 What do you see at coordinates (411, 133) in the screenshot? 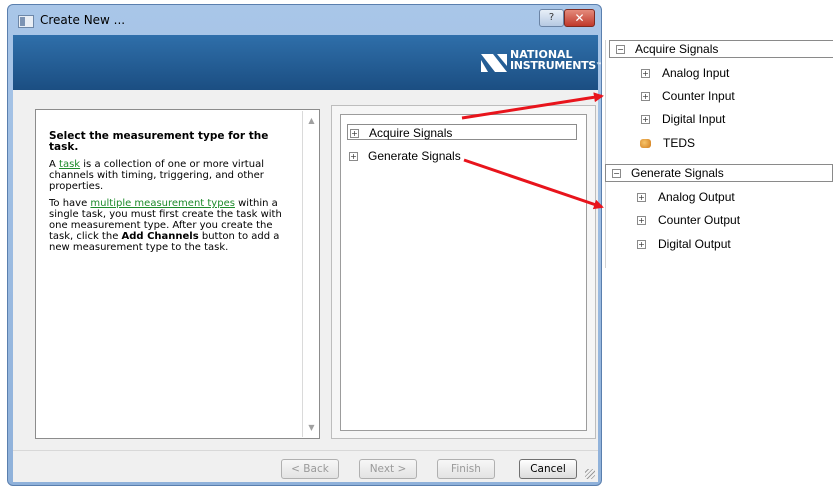
I see `tree-item-label: Acquire Signals` at bounding box center [411, 133].